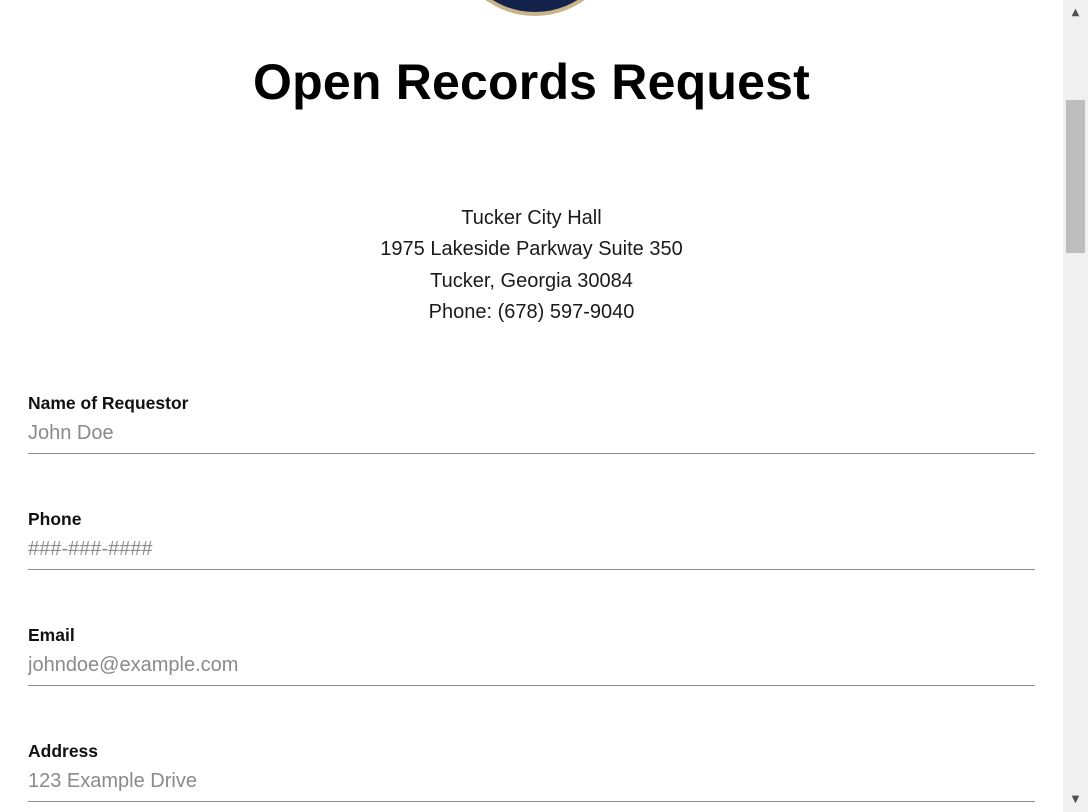 The image size is (1088, 812). What do you see at coordinates (63, 751) in the screenshot?
I see `address-label: Address` at bounding box center [63, 751].